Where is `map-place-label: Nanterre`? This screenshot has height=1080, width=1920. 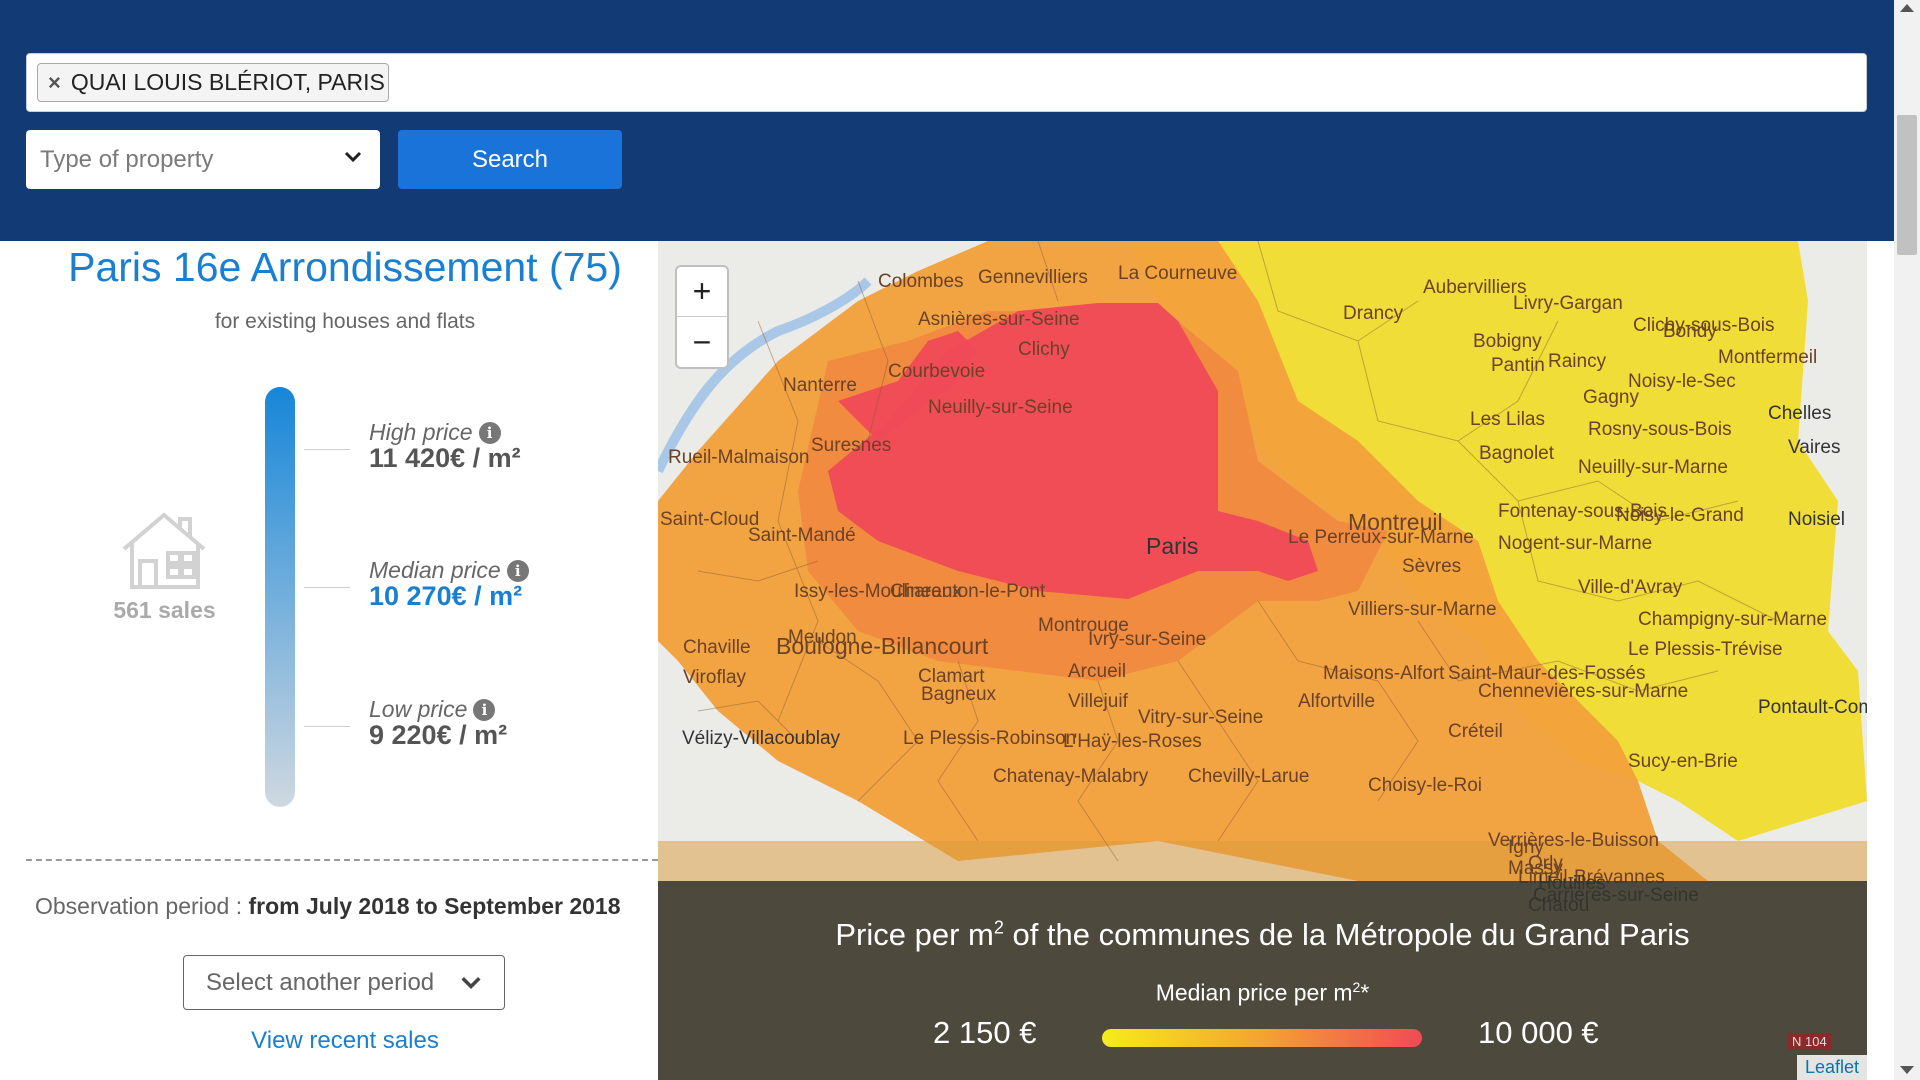 map-place-label: Nanterre is located at coordinates (820, 385).